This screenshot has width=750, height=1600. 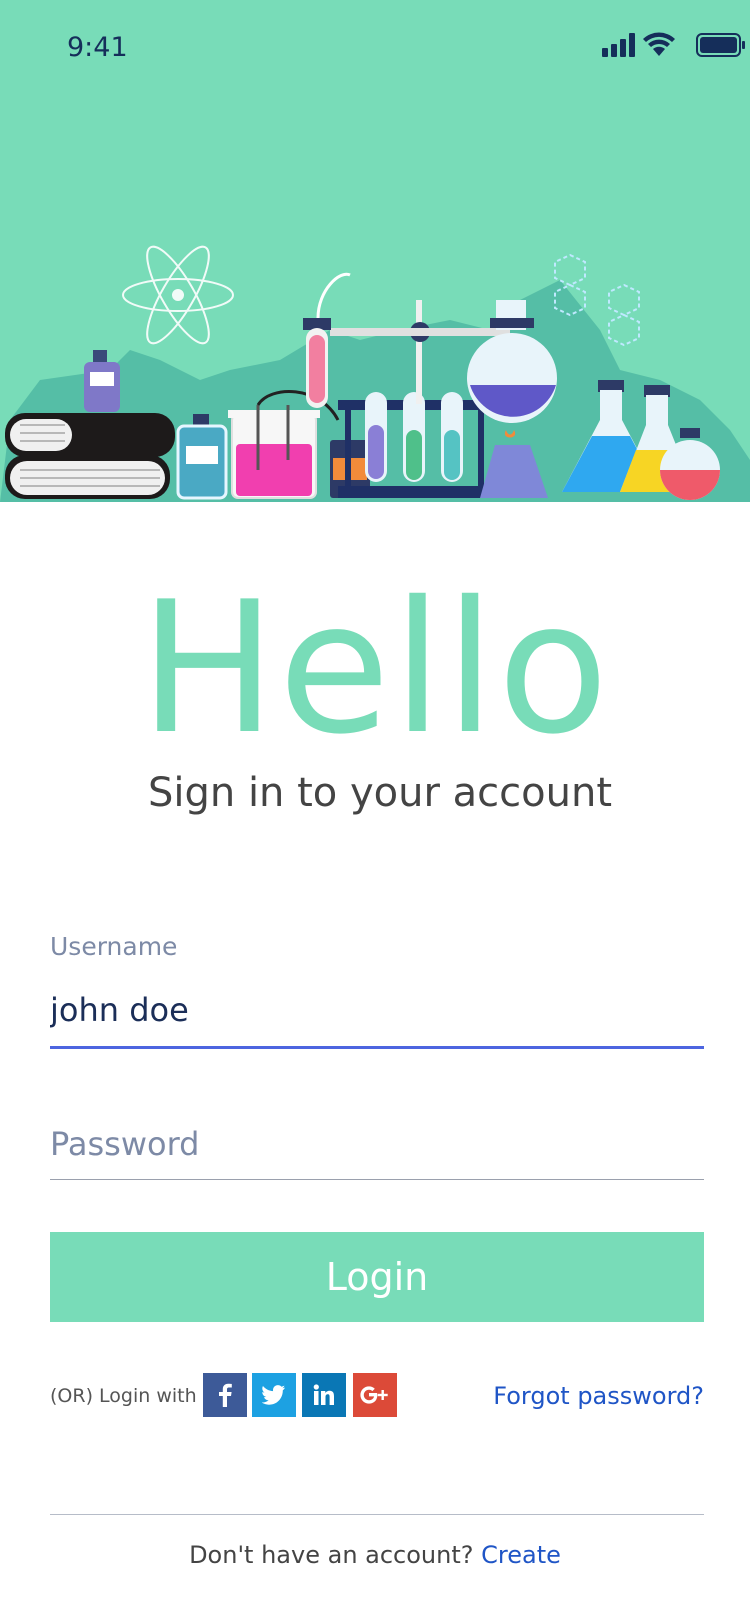 I want to click on twitter-login-button, so click(x=274, y=1395).